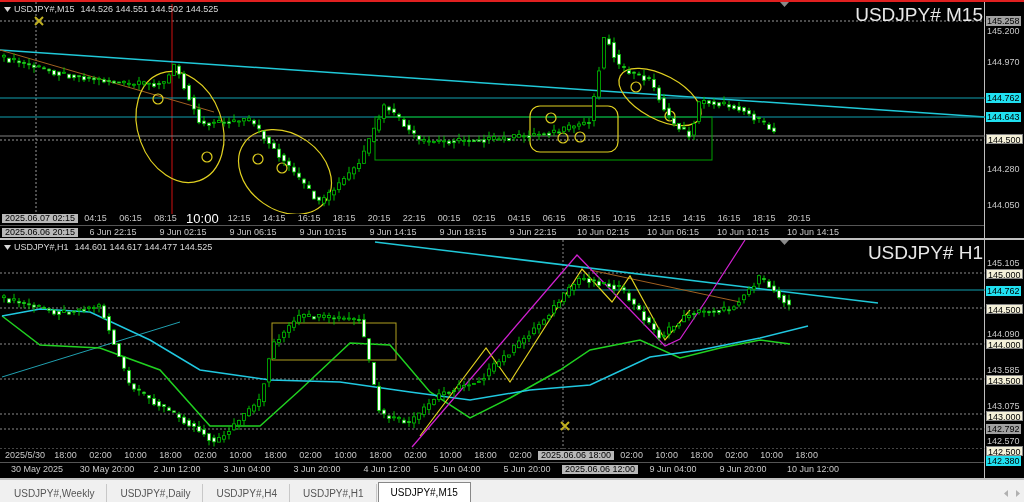 This screenshot has width=1024, height=502. I want to click on time-axis-label: 9 Jun 22:15, so click(533, 232).